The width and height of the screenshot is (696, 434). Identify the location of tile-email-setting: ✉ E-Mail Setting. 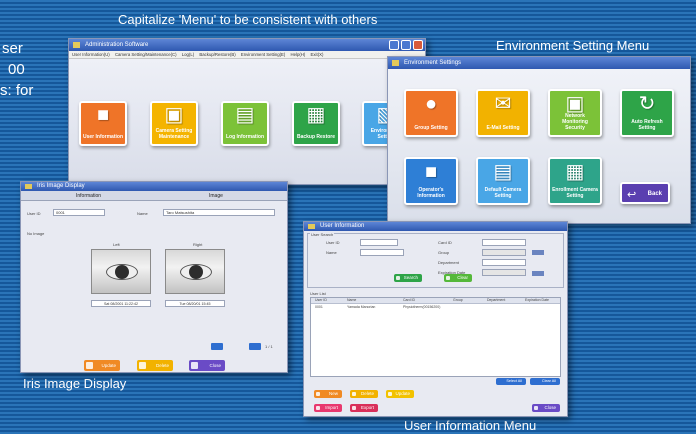
(503, 113).